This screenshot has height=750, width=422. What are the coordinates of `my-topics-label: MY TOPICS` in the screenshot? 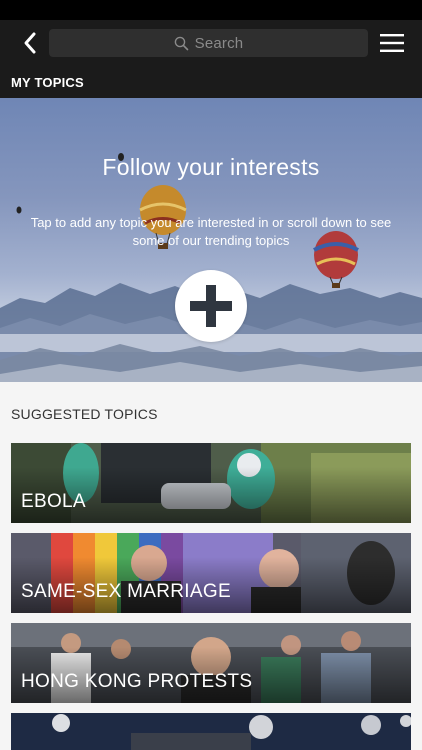 It's located at (47, 82).